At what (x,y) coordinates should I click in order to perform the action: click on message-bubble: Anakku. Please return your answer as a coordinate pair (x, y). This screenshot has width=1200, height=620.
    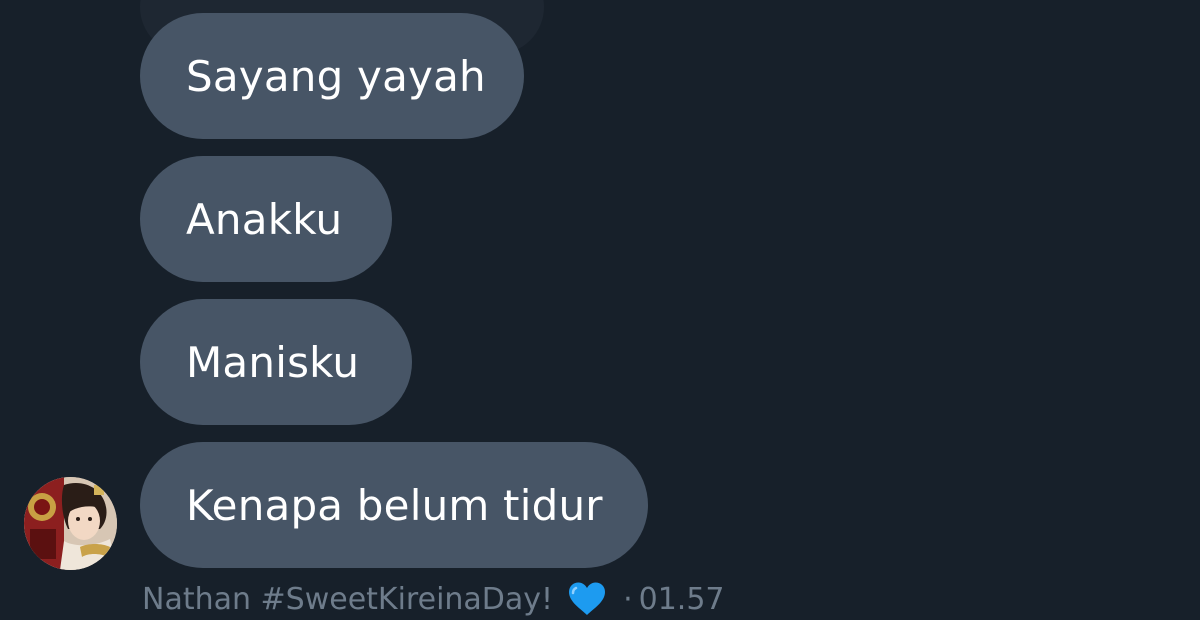
    Looking at the image, I should click on (266, 219).